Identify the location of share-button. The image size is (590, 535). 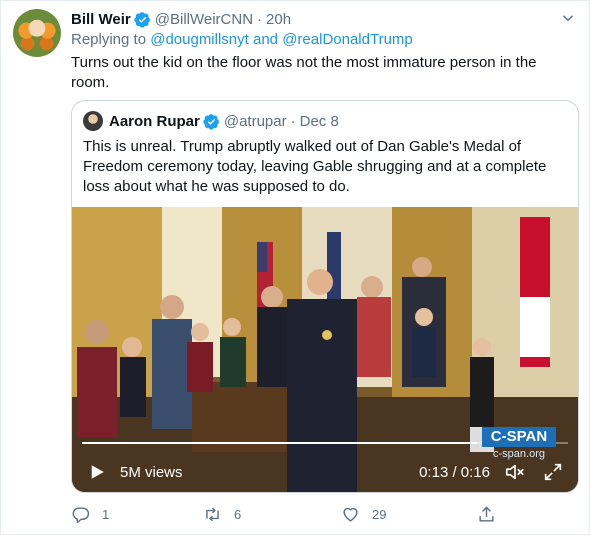
(492, 514).